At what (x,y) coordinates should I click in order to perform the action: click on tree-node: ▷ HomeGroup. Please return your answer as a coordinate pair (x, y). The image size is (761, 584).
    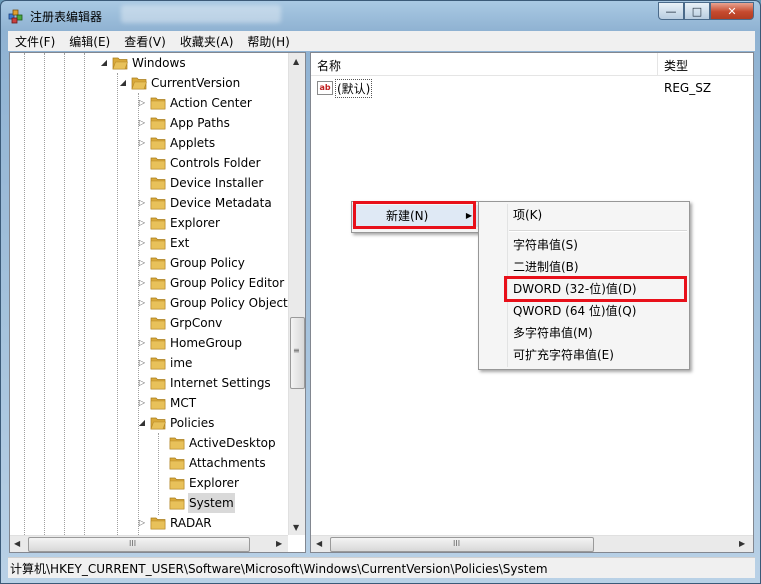
    Looking at the image, I should click on (189, 343).